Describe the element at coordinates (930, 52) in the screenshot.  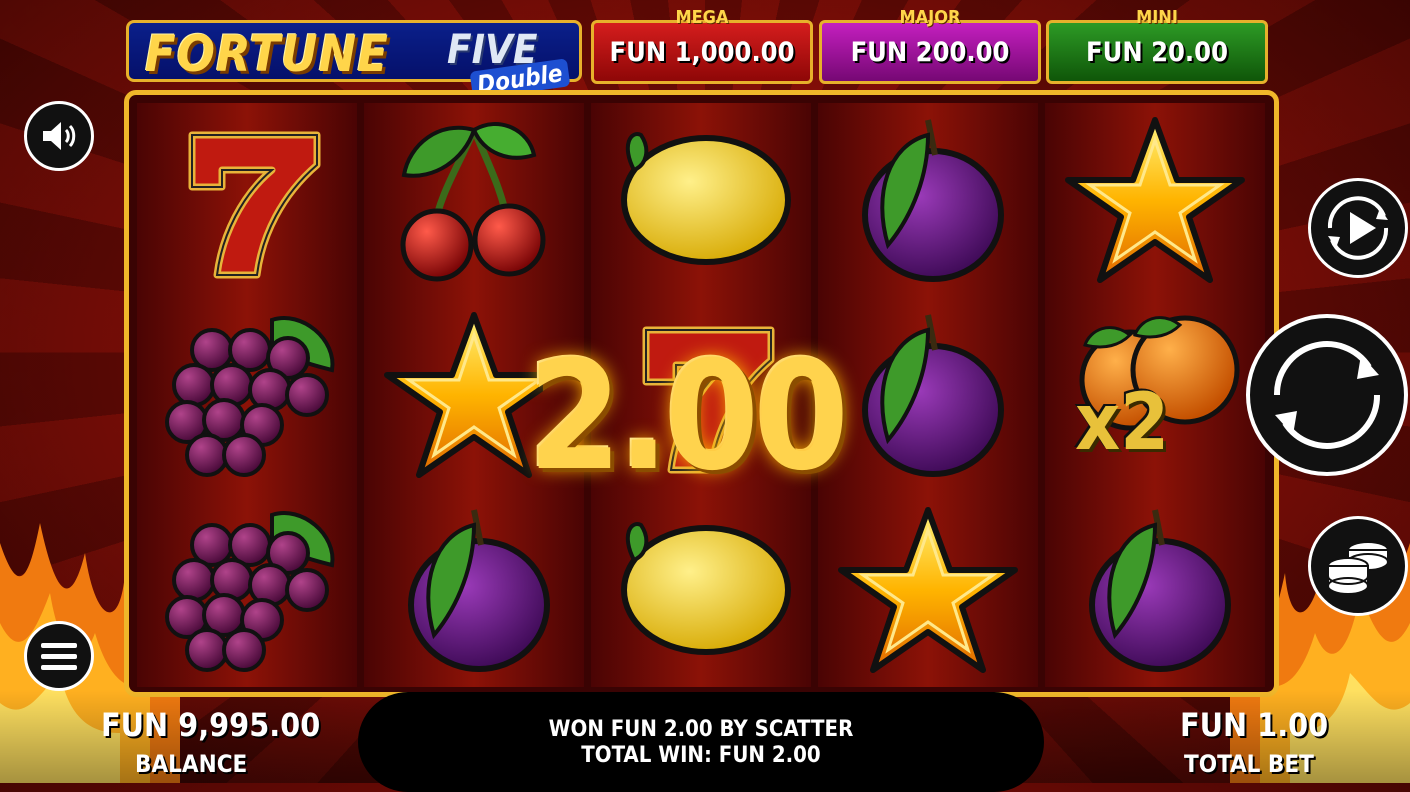
I see `jackpot-major-value: FUN 200.00` at that location.